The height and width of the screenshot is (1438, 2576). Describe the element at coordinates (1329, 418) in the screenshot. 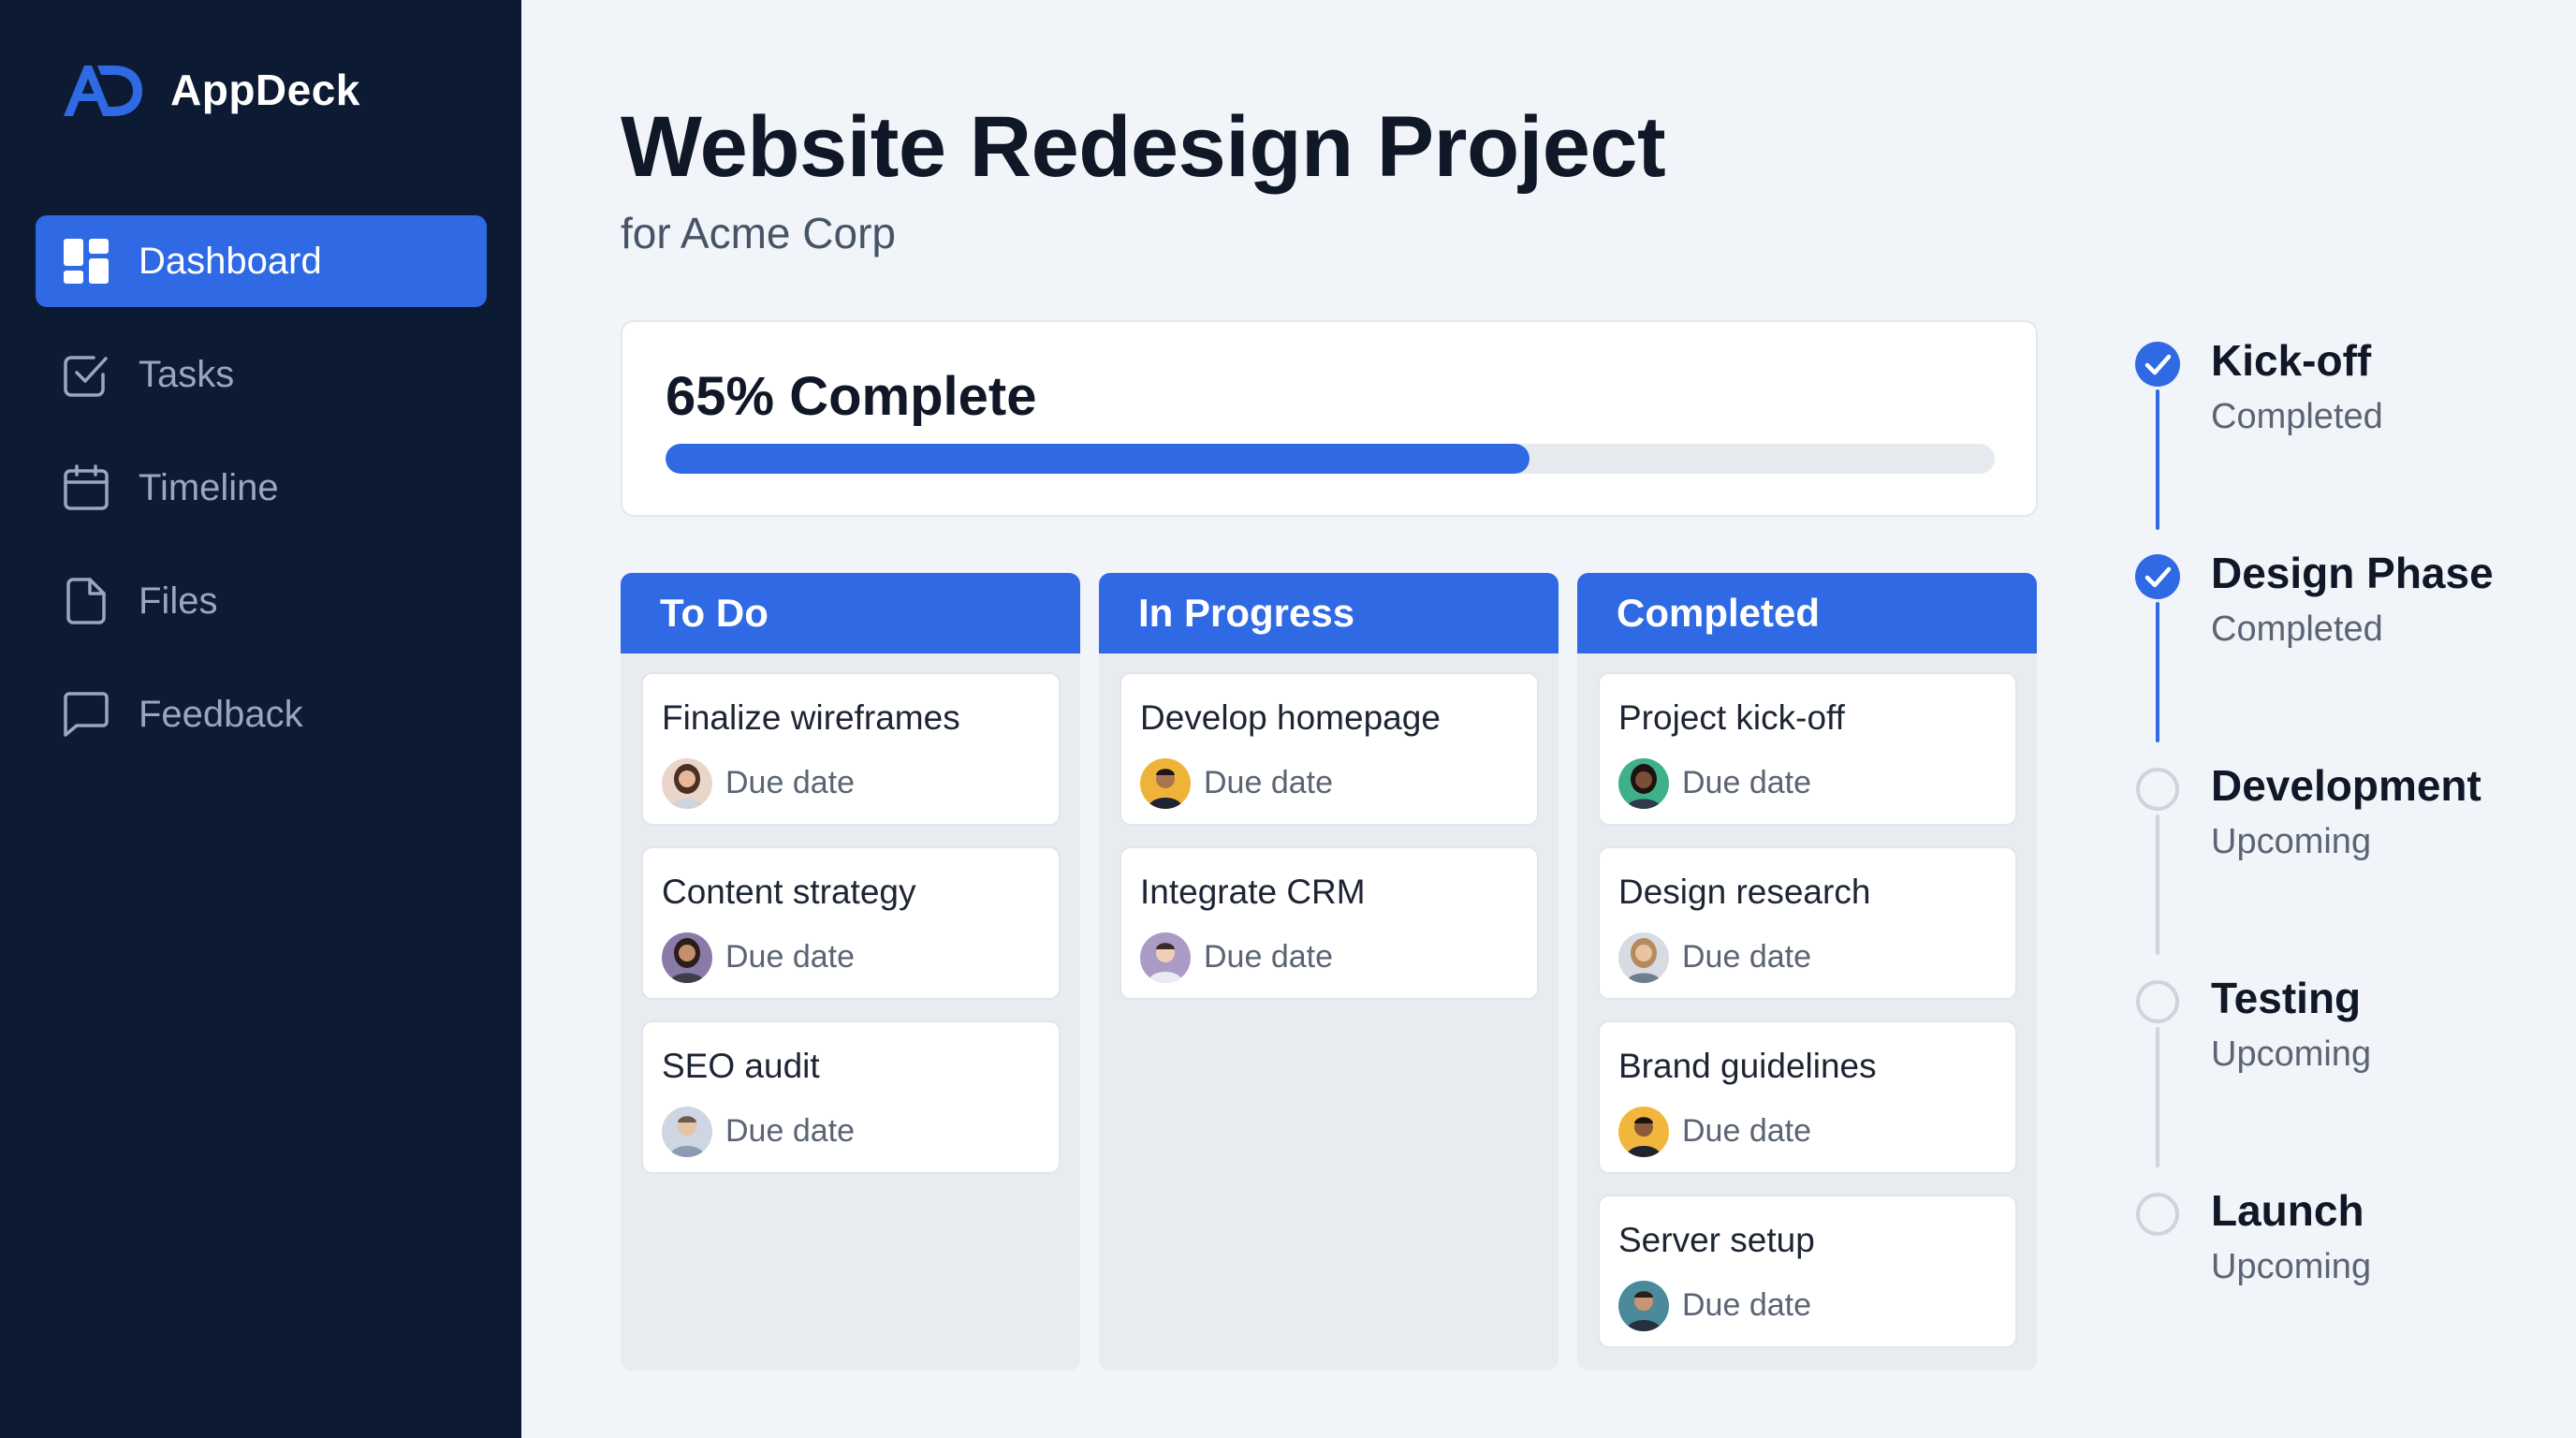

I see `progress-card: 65% Complete` at that location.